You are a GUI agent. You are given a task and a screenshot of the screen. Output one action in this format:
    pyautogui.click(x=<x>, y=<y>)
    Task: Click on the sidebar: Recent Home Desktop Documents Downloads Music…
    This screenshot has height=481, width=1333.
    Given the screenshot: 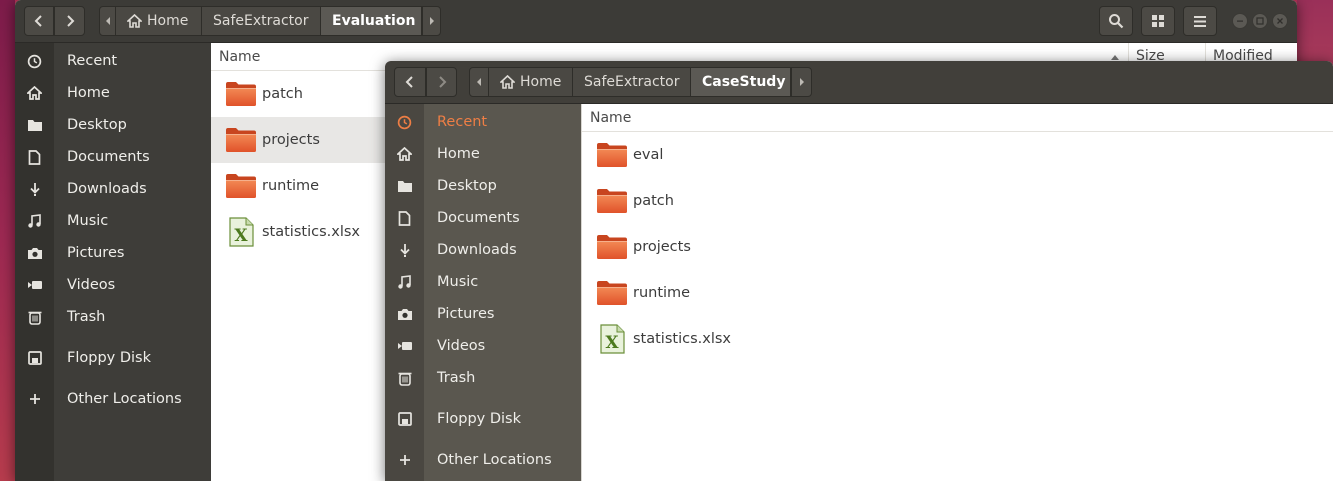 What is the action you would take?
    pyautogui.click(x=483, y=292)
    